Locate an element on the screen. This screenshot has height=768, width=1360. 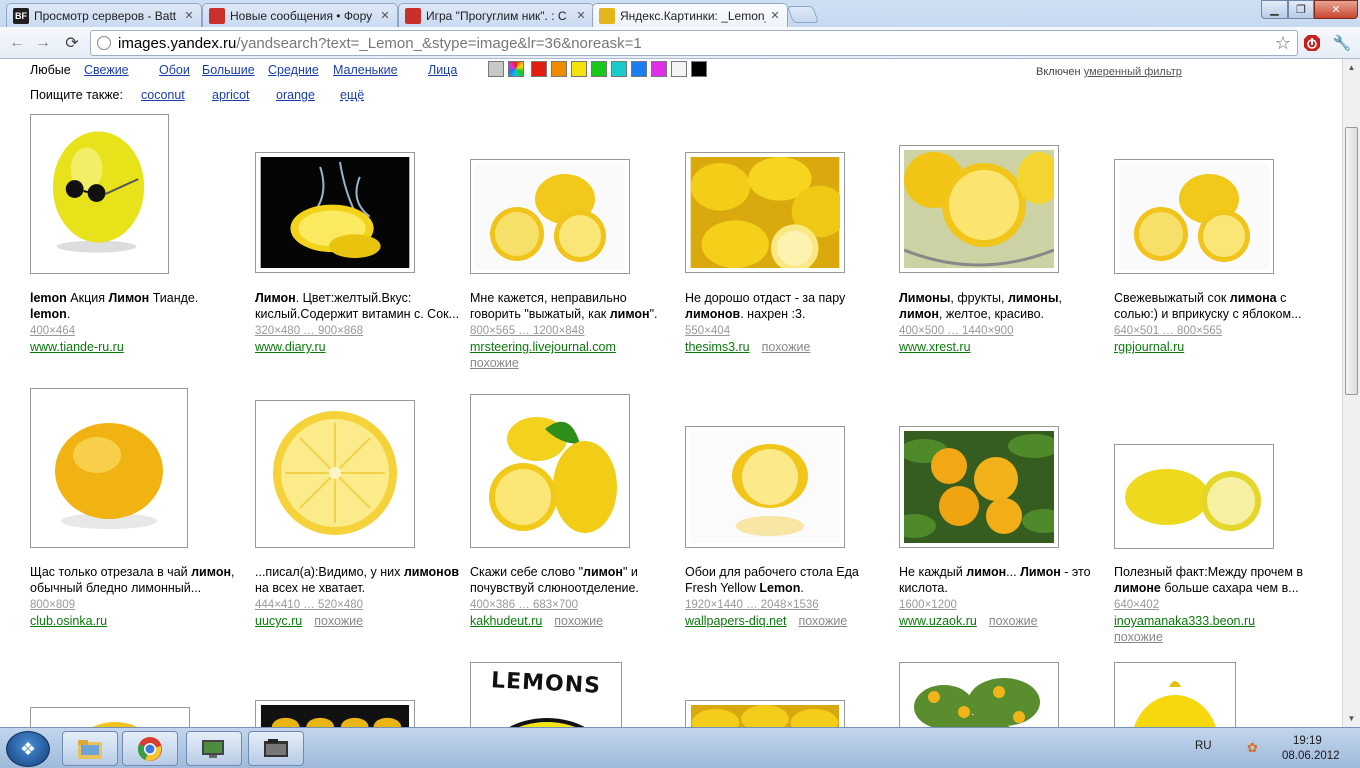
result-site-link: club.osinka.ru is located at coordinates (68, 621).